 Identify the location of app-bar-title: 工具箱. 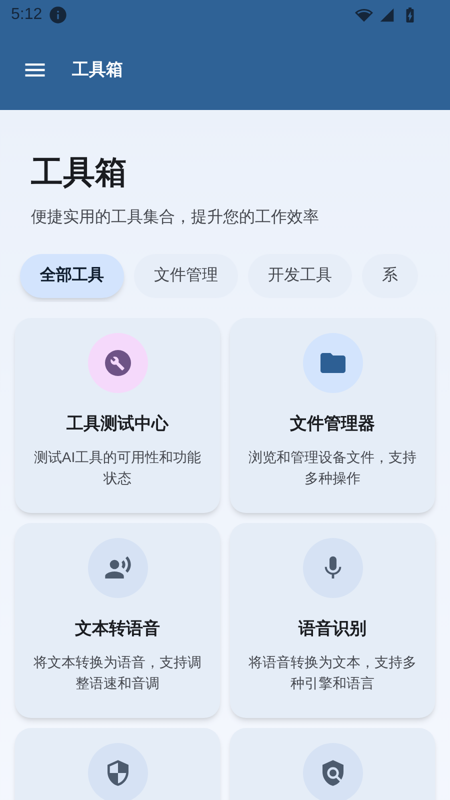
(97, 70).